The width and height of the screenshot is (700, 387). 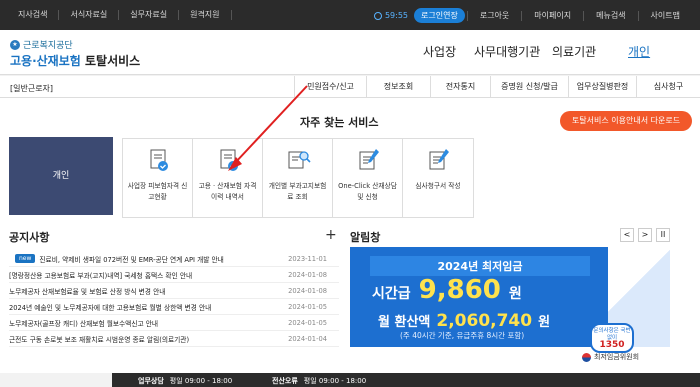 What do you see at coordinates (335, 381) in the screenshot?
I see `error-time: 평일 09:00 - 18:00` at bounding box center [335, 381].